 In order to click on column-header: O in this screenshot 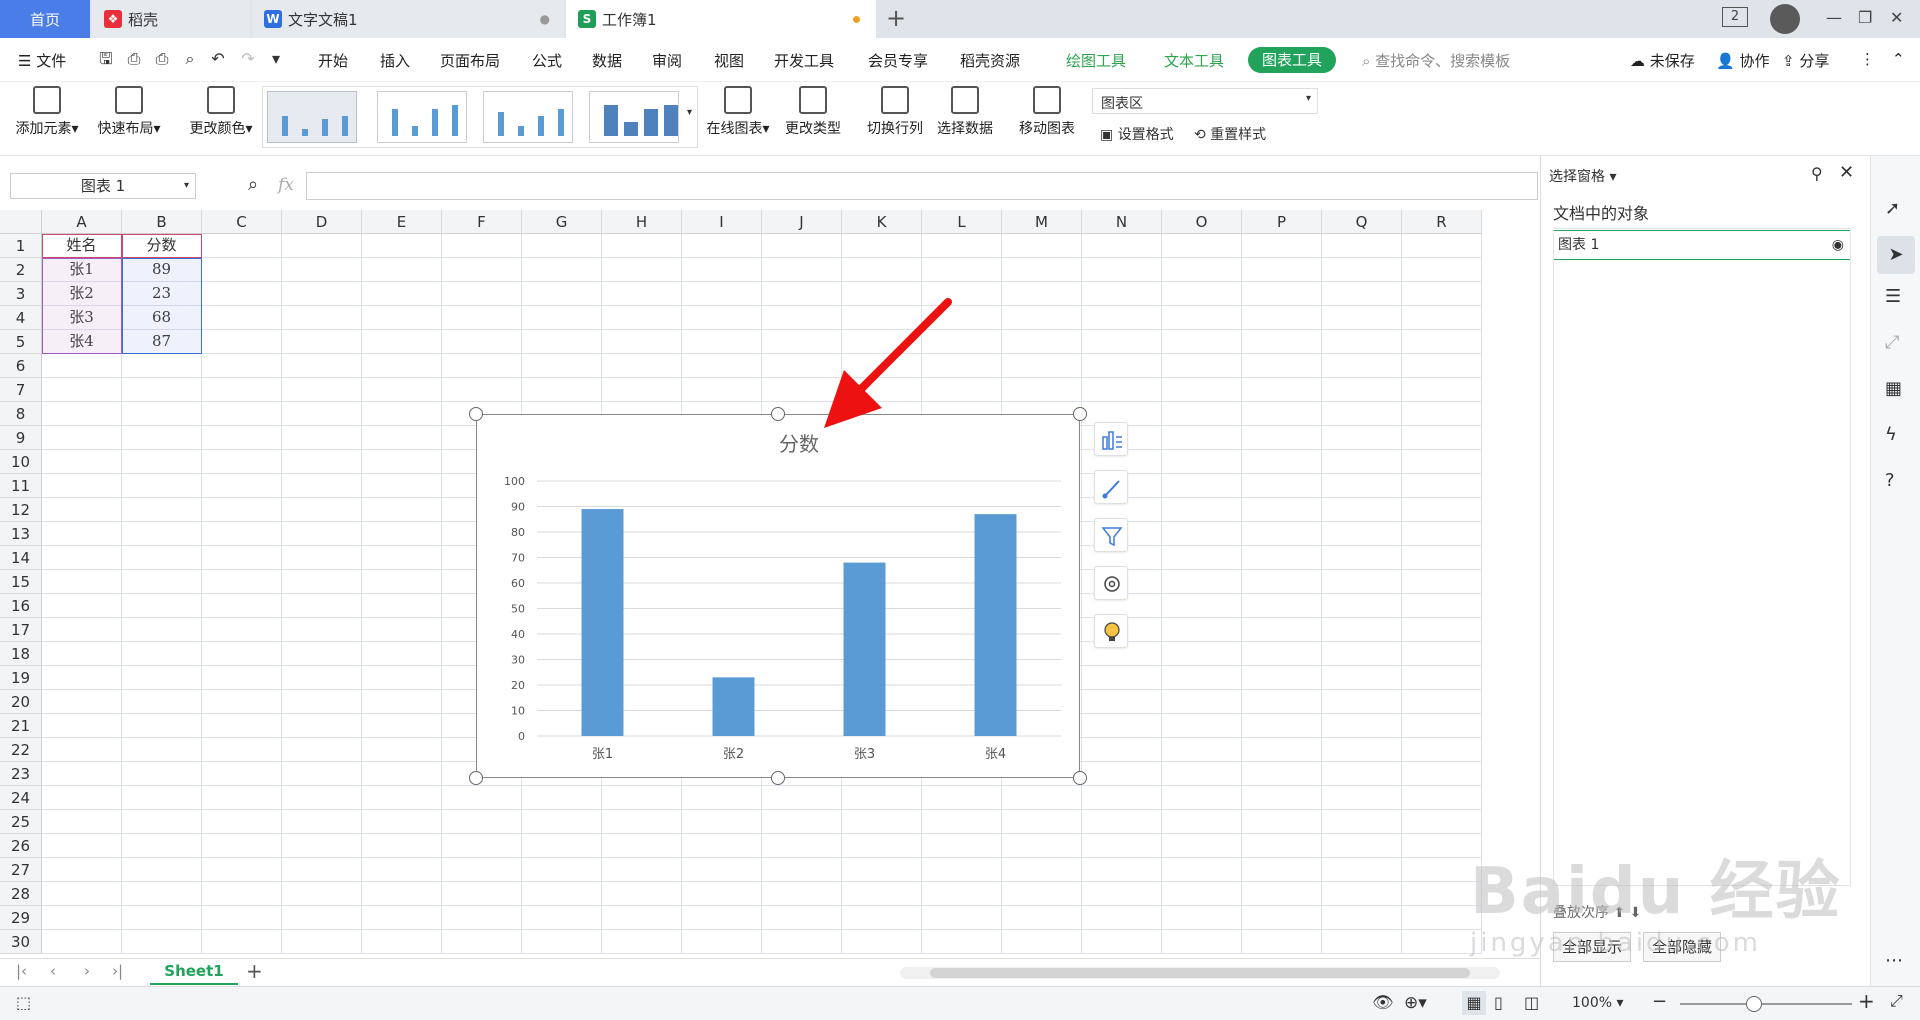, I will do `click(1202, 222)`.